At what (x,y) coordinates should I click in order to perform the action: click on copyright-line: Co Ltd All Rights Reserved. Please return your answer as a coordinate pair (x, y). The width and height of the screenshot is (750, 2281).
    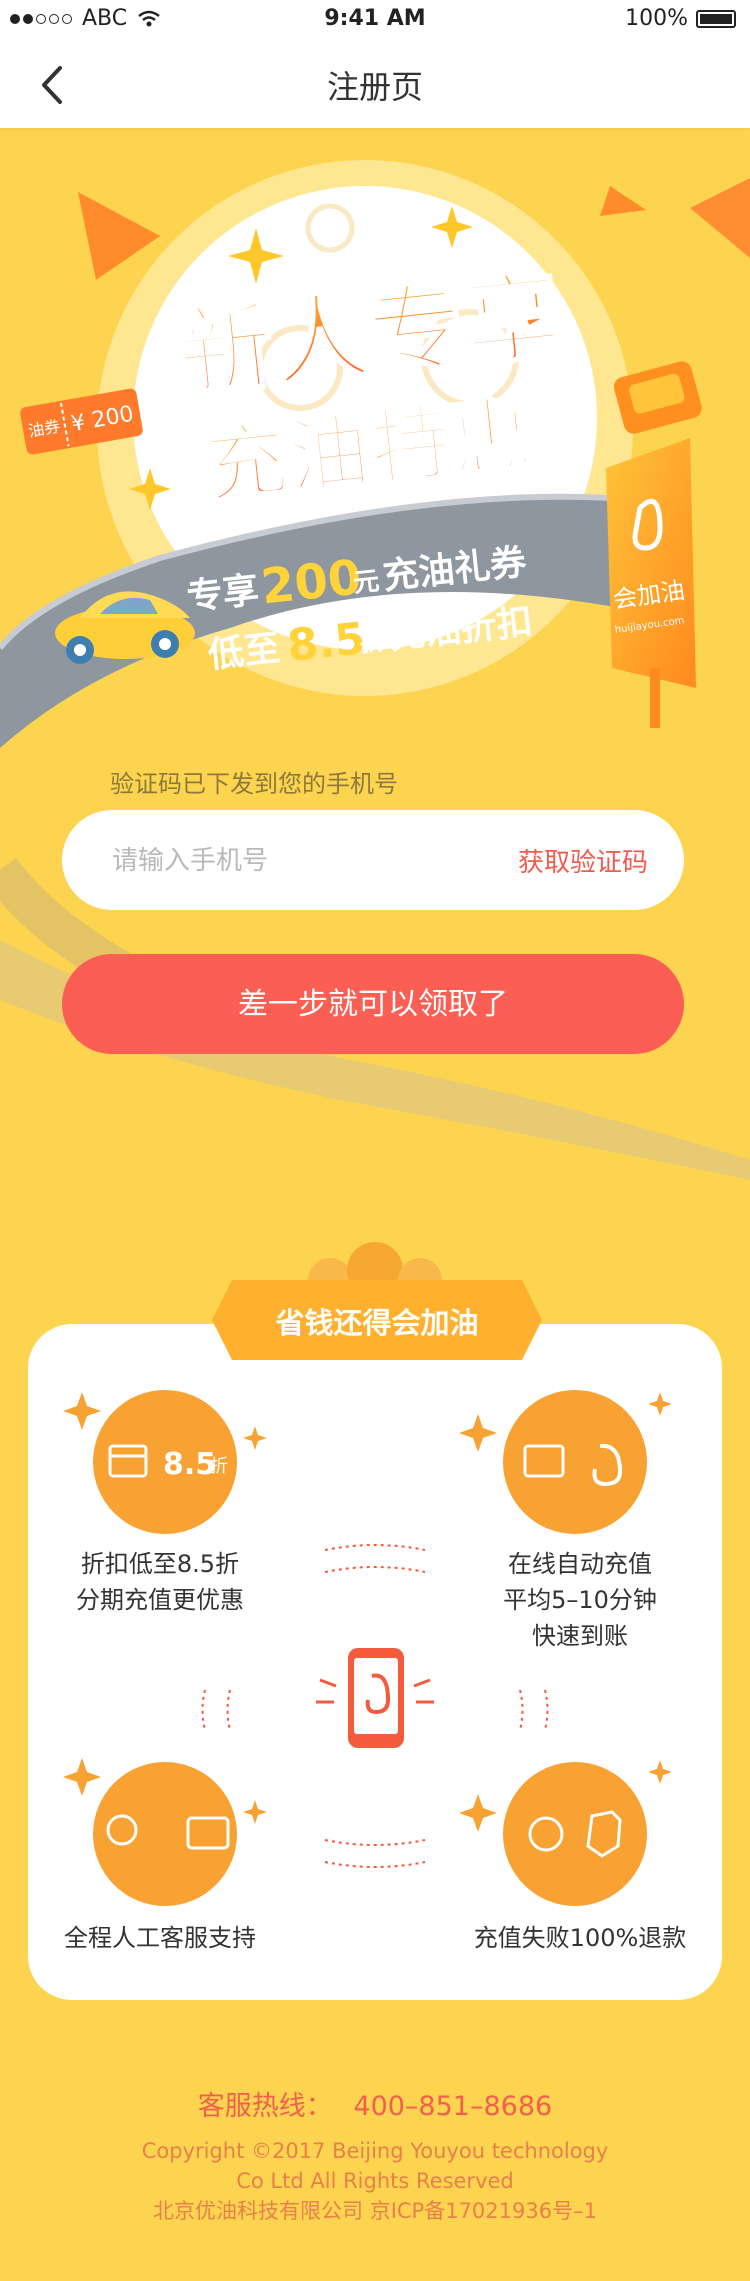
    Looking at the image, I should click on (375, 2181).